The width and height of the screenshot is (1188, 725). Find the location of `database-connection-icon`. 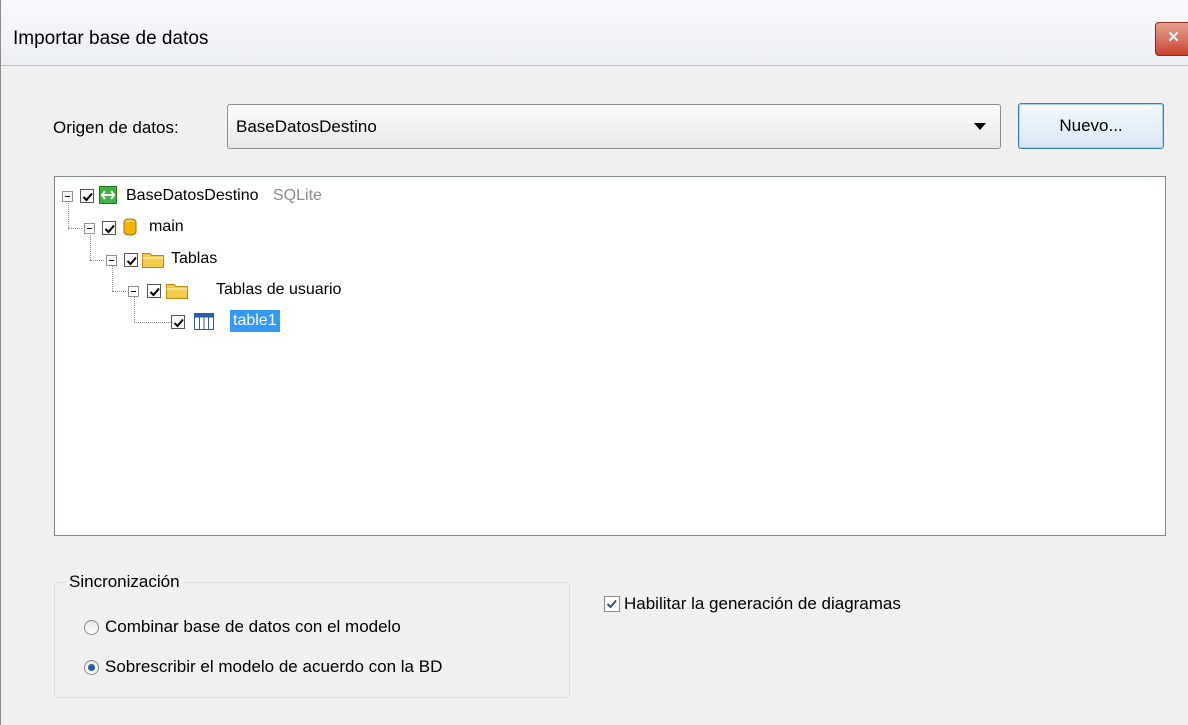

database-connection-icon is located at coordinates (108, 197).